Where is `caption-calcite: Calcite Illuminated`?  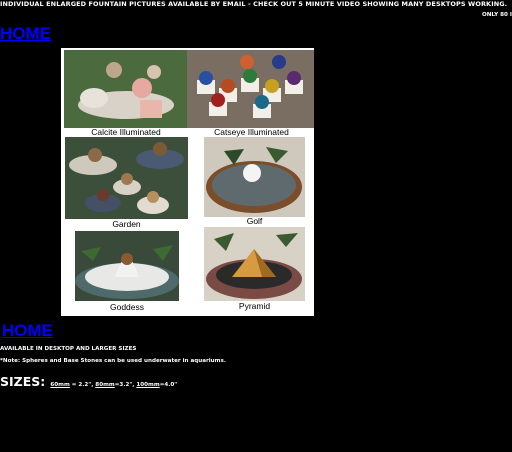 caption-calcite: Calcite Illuminated is located at coordinates (126, 132).